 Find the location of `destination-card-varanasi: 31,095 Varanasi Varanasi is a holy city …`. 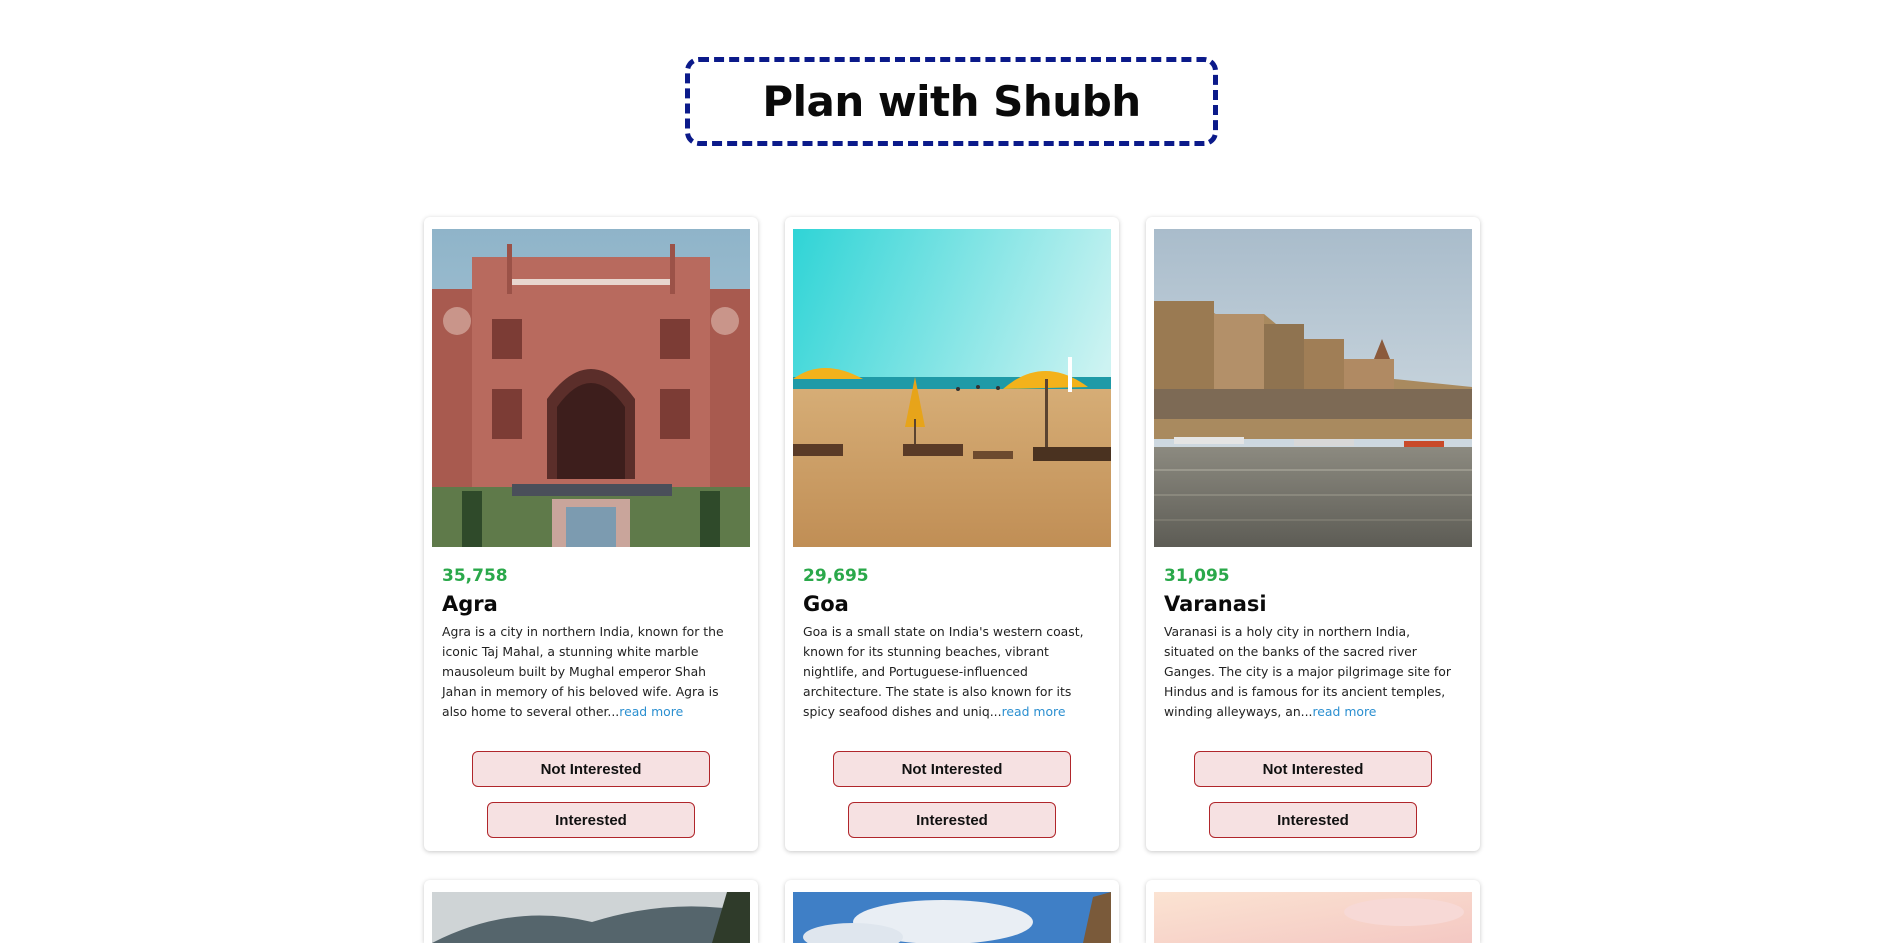

destination-card-varanasi: 31,095 Varanasi Varanasi is a holy city … is located at coordinates (1313, 534).